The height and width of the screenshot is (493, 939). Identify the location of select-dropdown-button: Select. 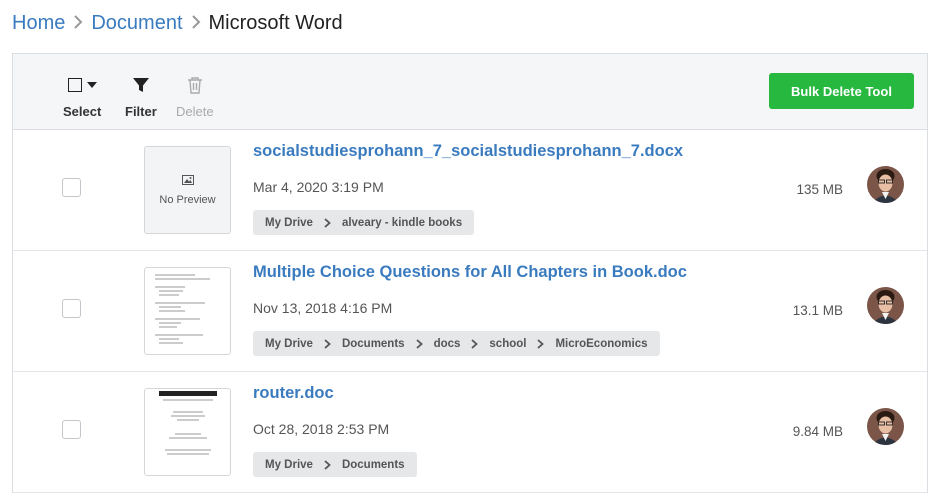
(82, 96).